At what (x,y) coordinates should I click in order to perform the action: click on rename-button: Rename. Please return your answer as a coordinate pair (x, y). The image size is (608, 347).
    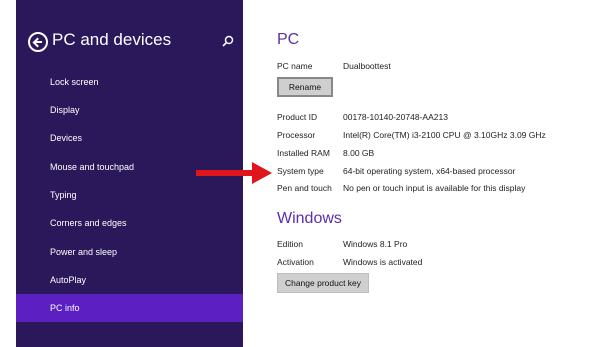
    Looking at the image, I should click on (305, 87).